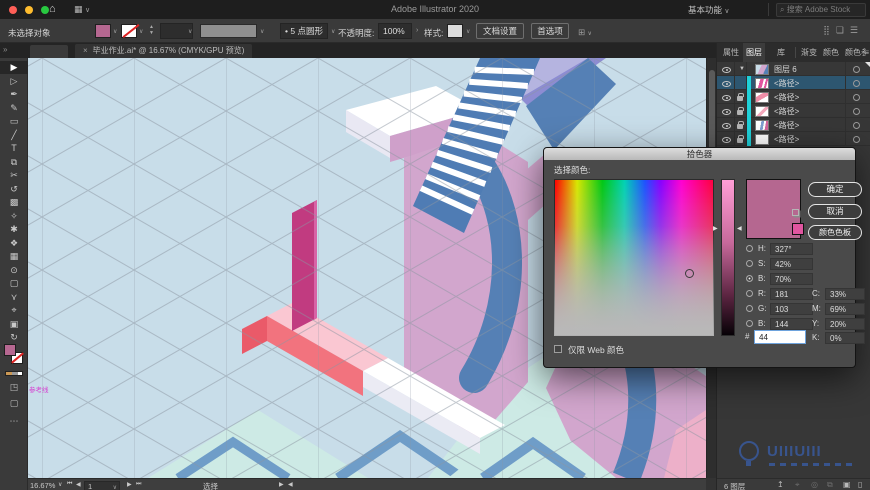  Describe the element at coordinates (290, 484) in the screenshot. I see `hscroll-left-icon: ◀` at that location.